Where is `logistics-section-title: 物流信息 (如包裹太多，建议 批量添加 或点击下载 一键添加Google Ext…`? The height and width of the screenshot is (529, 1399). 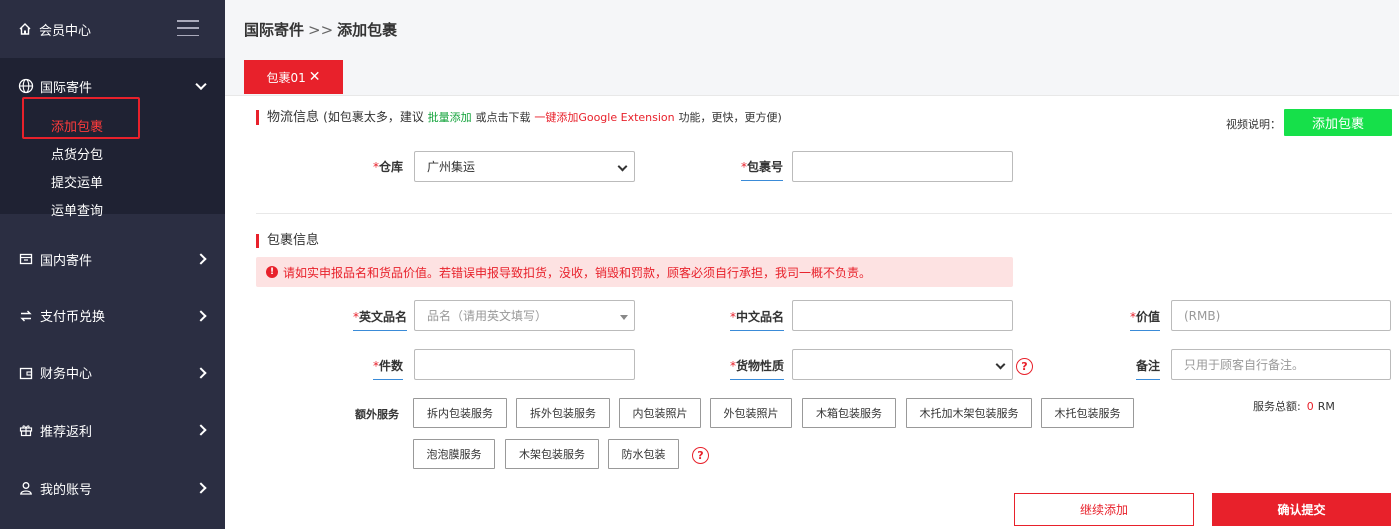 logistics-section-title: 物流信息 (如包裹太多，建议 批量添加 或点击下载 一键添加Google Ext… is located at coordinates (519, 117).